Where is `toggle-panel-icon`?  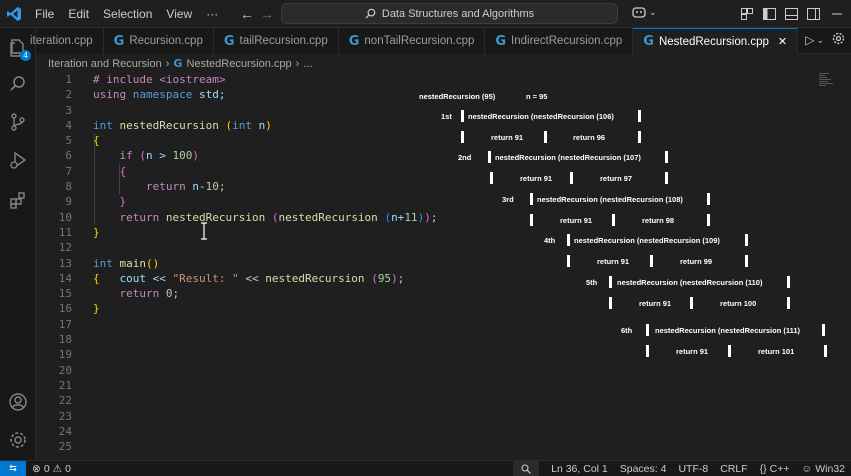 toggle-panel-icon is located at coordinates (791, 14).